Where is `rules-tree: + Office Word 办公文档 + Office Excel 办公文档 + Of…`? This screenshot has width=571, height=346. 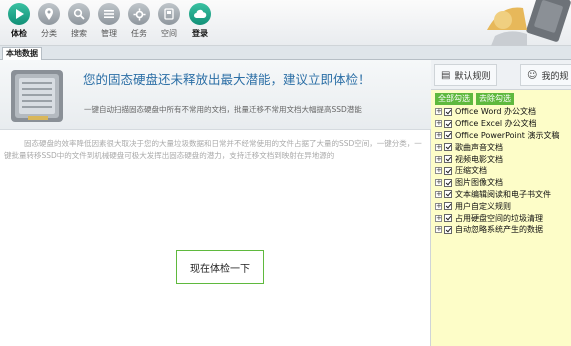
rules-tree: + Office Word 办公文档 + Office Excel 办公文档 + Of… is located at coordinates (503, 171).